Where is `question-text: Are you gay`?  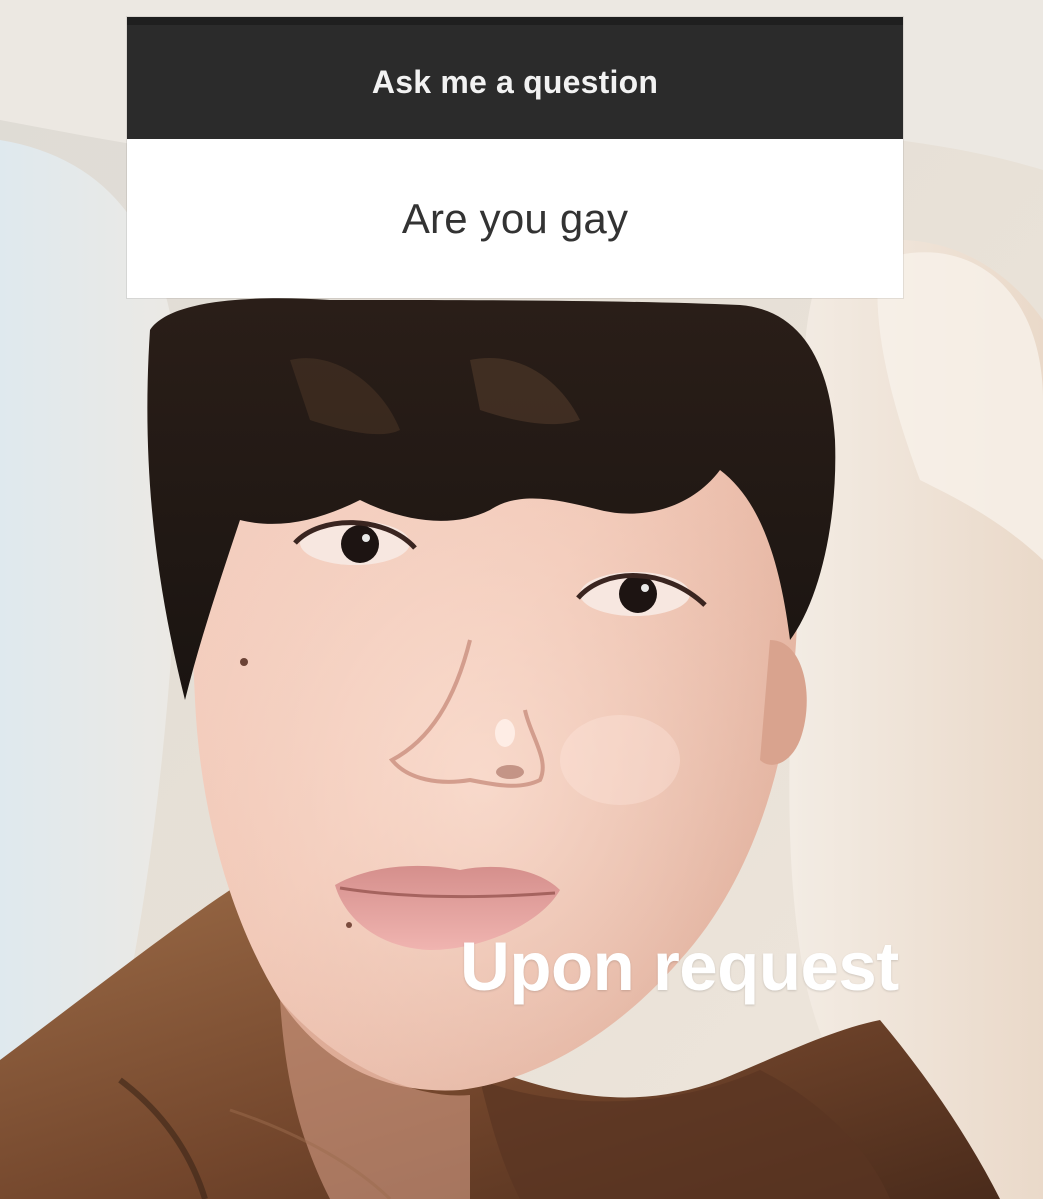 question-text: Are you gay is located at coordinates (515, 218).